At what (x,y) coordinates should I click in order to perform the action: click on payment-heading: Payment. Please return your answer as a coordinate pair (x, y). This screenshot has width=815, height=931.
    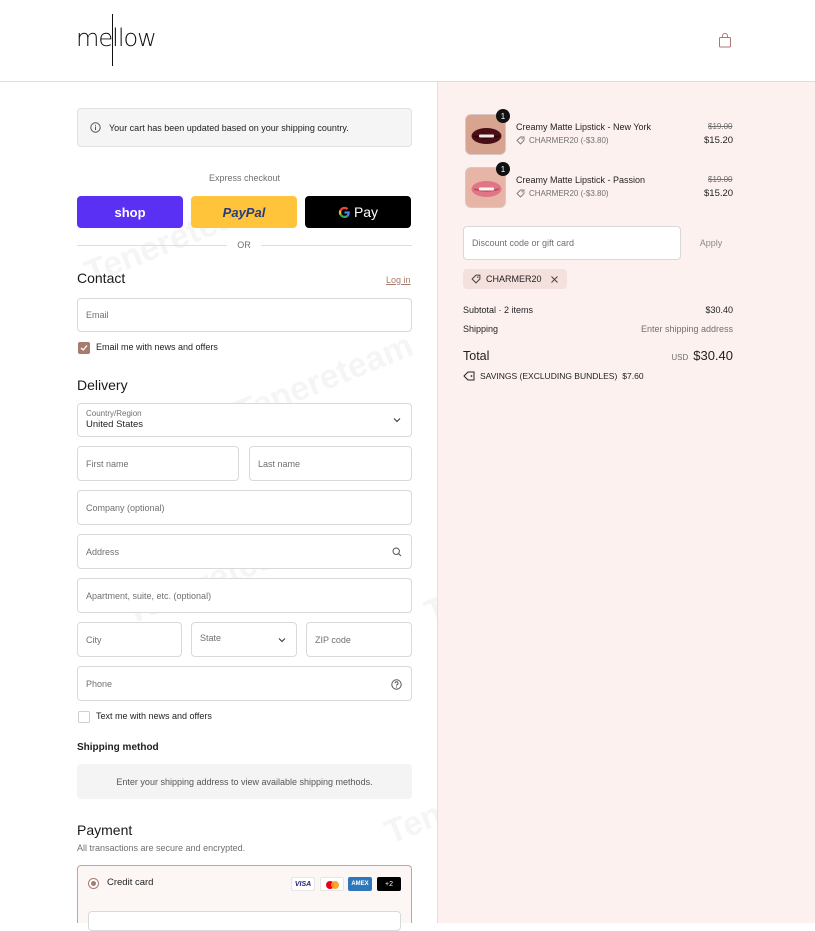
    Looking at the image, I should click on (105, 830).